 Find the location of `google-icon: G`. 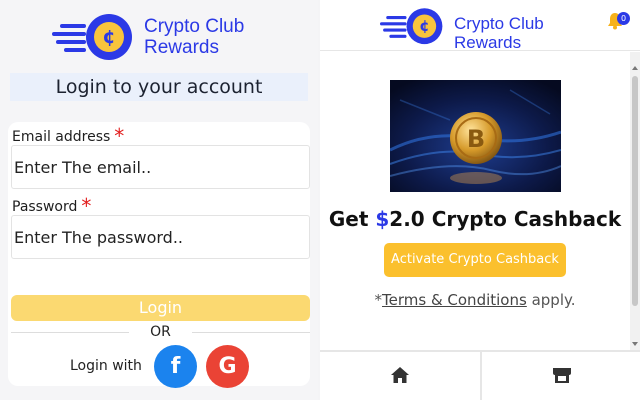

google-icon: G is located at coordinates (227, 366).